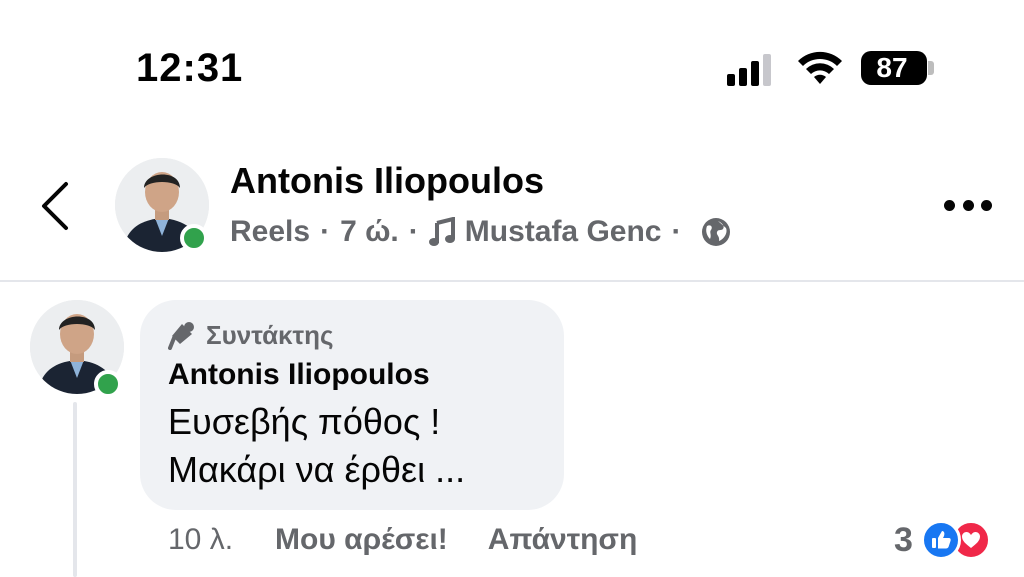 The height and width of the screenshot is (577, 1024). I want to click on thread-line, so click(75, 489).